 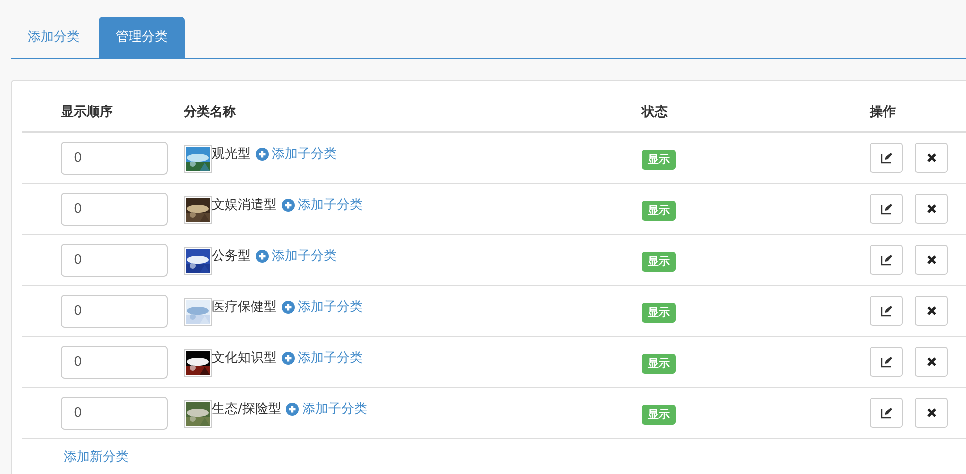 I want to click on category-name: 观光型, so click(x=231, y=154).